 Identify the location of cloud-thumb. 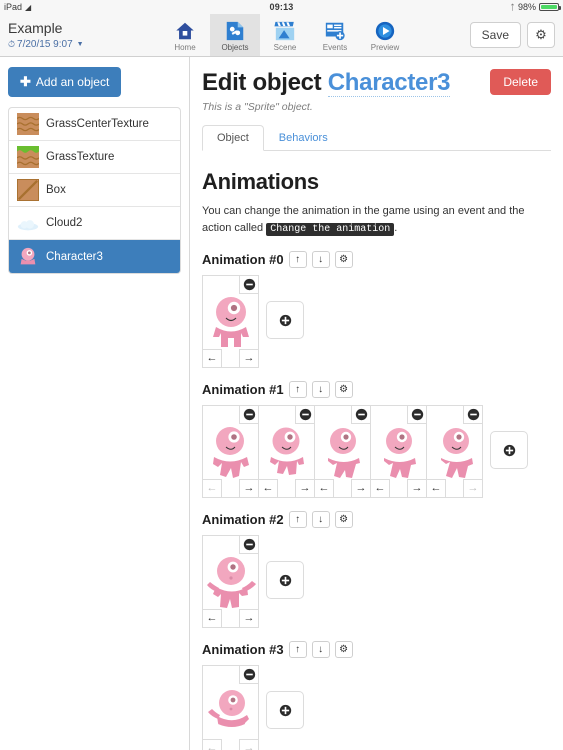
(28, 225).